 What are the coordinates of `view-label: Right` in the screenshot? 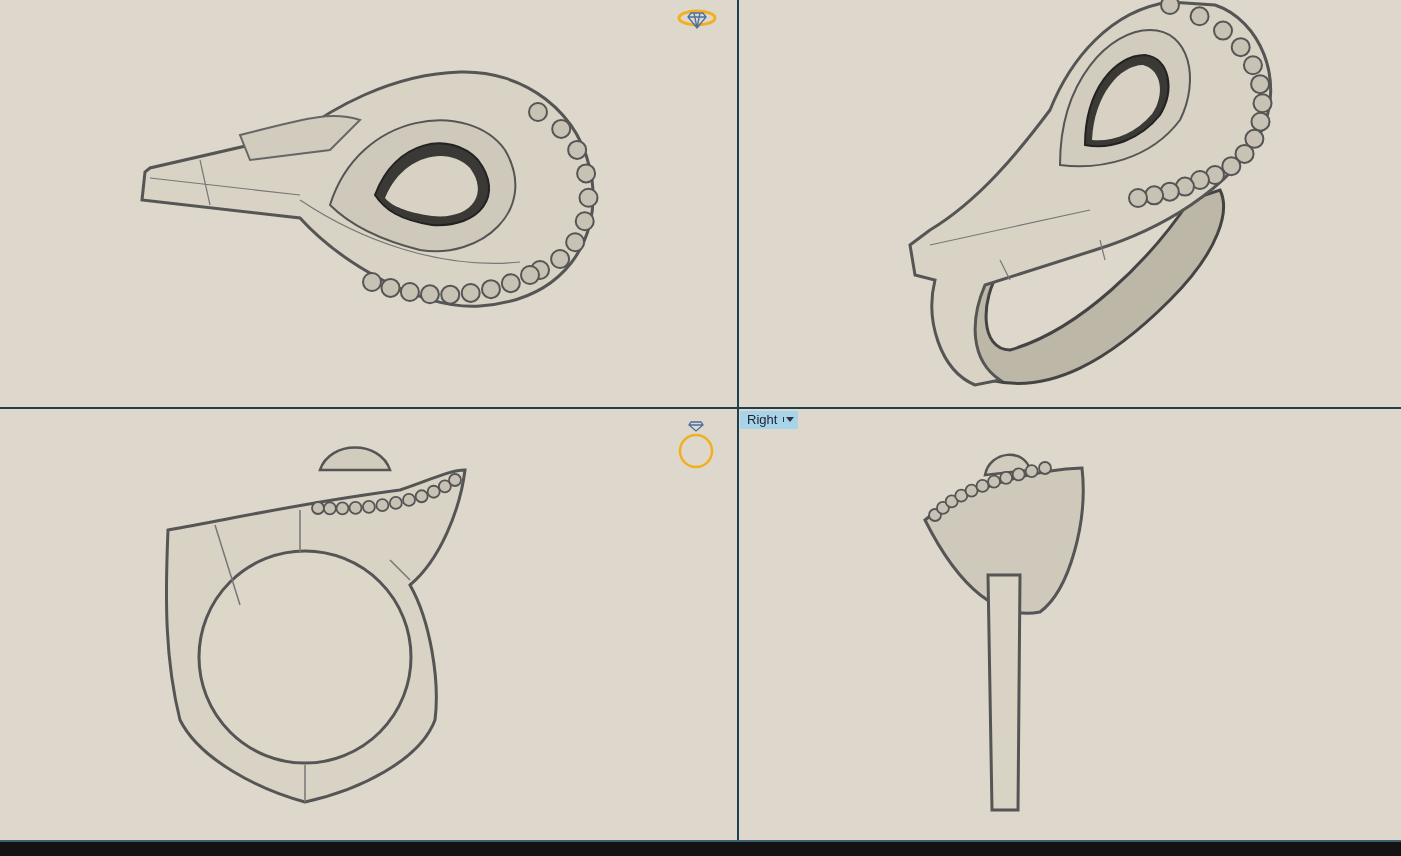 It's located at (769, 420).